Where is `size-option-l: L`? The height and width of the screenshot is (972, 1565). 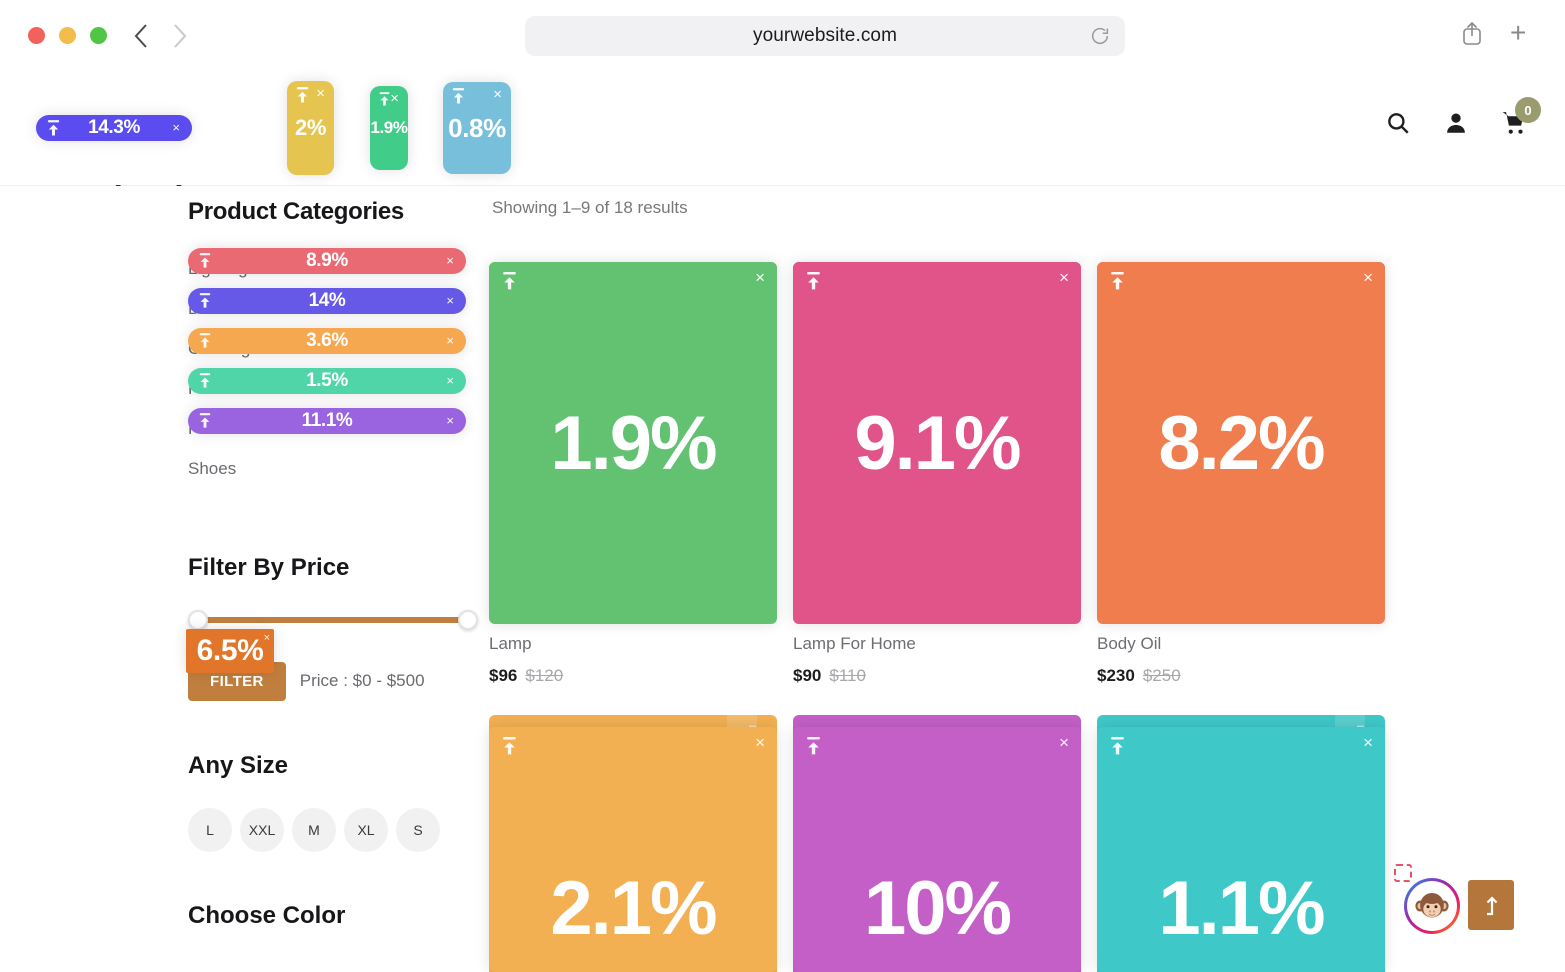 size-option-l: L is located at coordinates (210, 830).